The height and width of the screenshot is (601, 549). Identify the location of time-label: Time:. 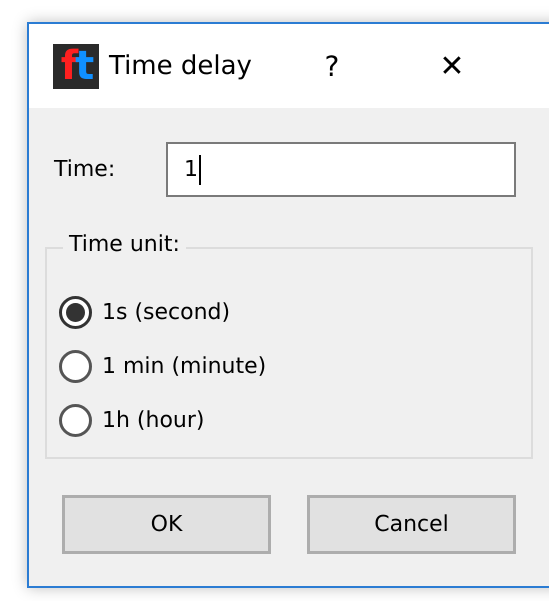
(85, 169).